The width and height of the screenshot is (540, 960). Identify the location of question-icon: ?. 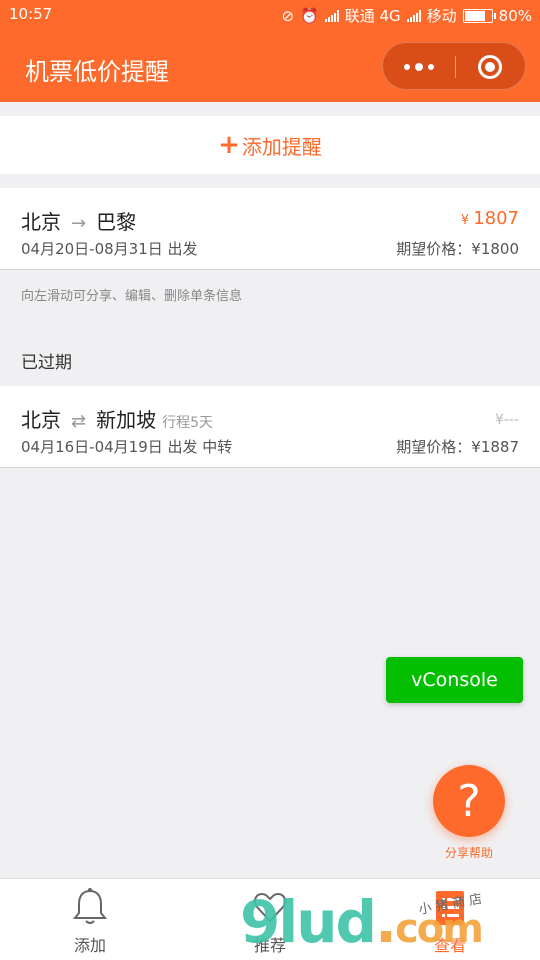
(469, 801).